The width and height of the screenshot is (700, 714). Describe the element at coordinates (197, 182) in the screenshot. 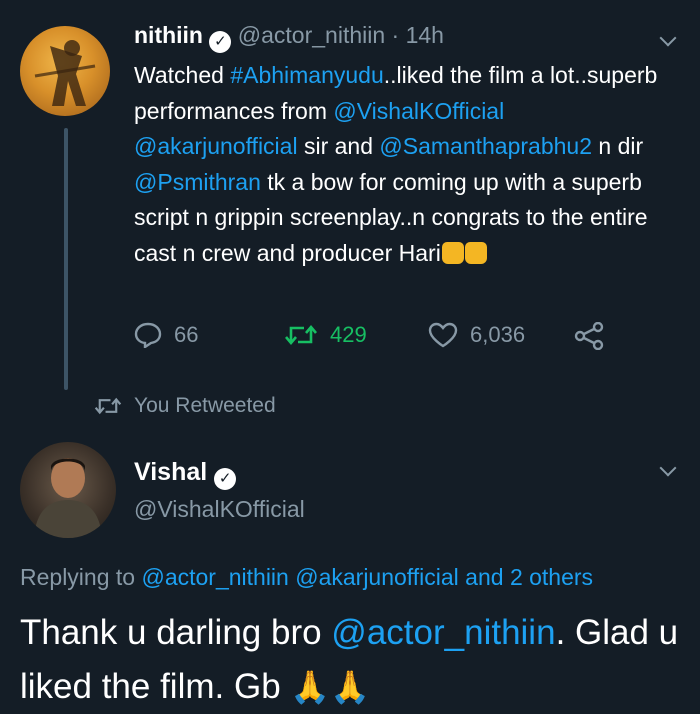

I see `mention-link: @Psmithran` at that location.